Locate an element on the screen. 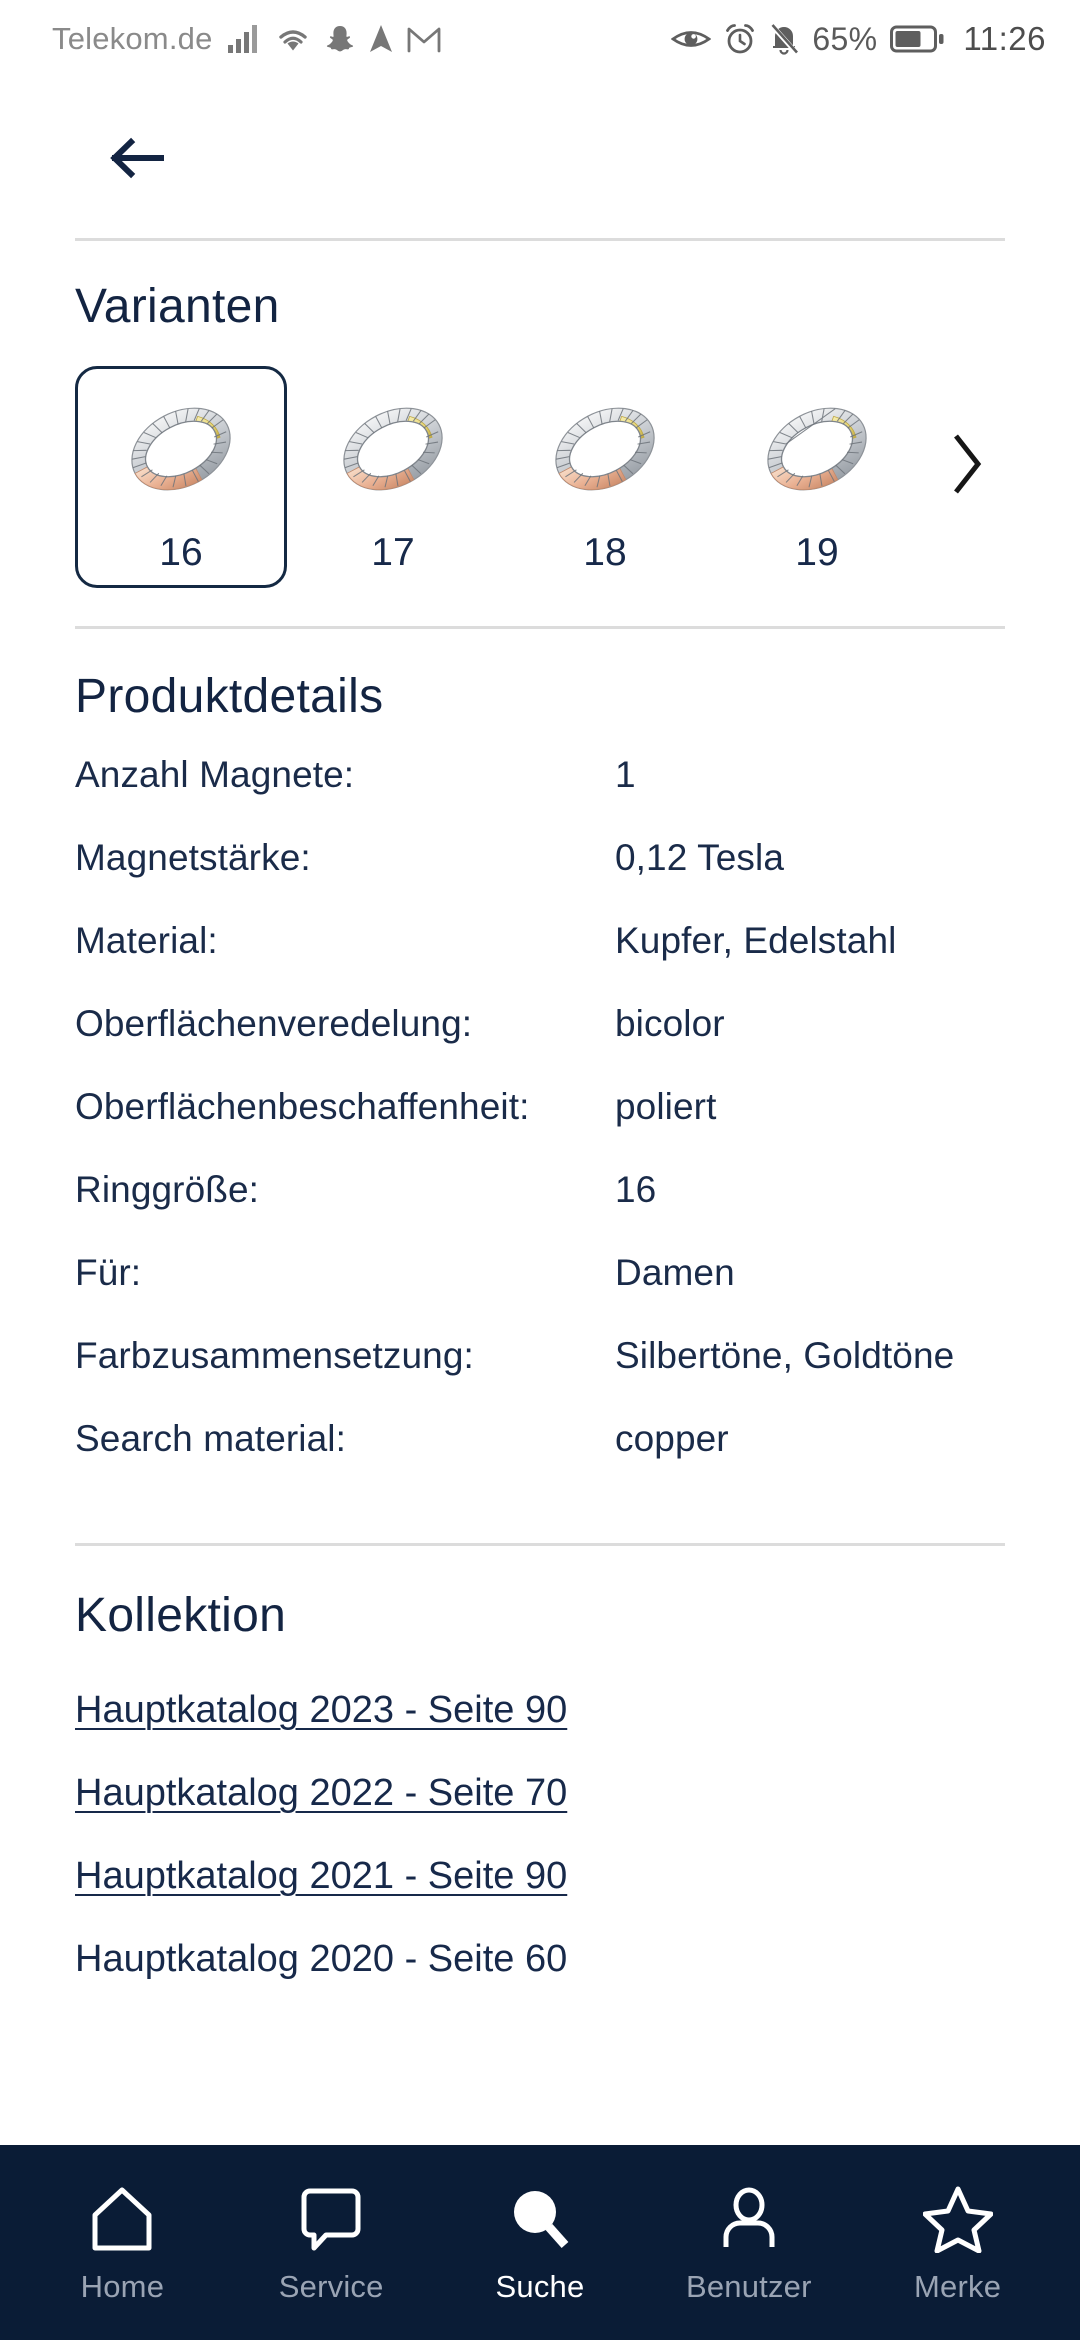  search-icon is located at coordinates (540, 2219).